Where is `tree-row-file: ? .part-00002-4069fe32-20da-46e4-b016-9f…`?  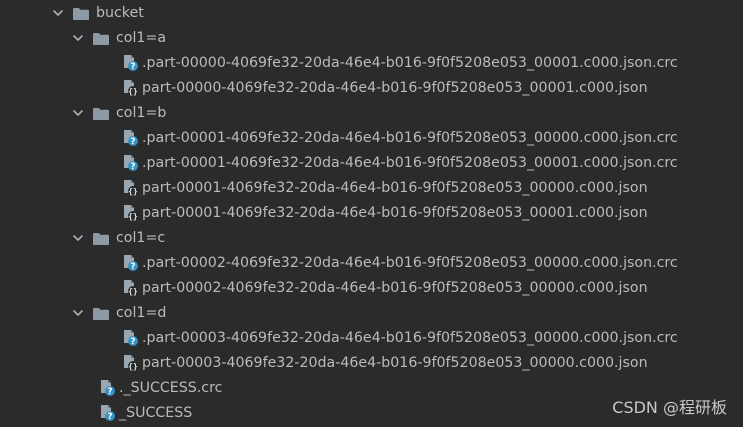 tree-row-file: ? .part-00002-4069fe32-20da-46e4-b016-9f… is located at coordinates (371, 262).